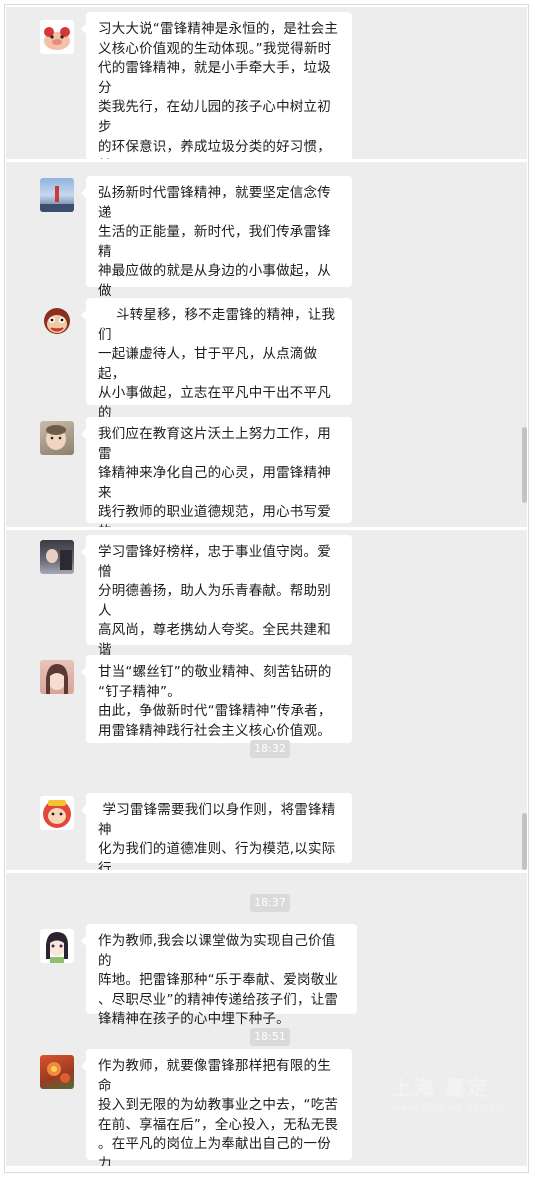  Describe the element at coordinates (57, 946) in the screenshot. I see `avatar-anime-girl-icon` at that location.